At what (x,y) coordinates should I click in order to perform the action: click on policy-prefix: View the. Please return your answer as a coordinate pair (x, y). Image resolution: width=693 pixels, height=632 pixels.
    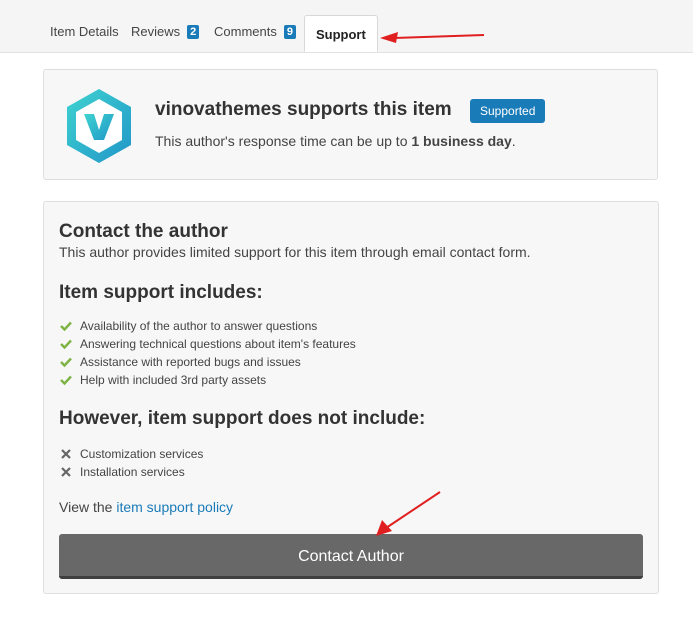
    Looking at the image, I should click on (88, 507).